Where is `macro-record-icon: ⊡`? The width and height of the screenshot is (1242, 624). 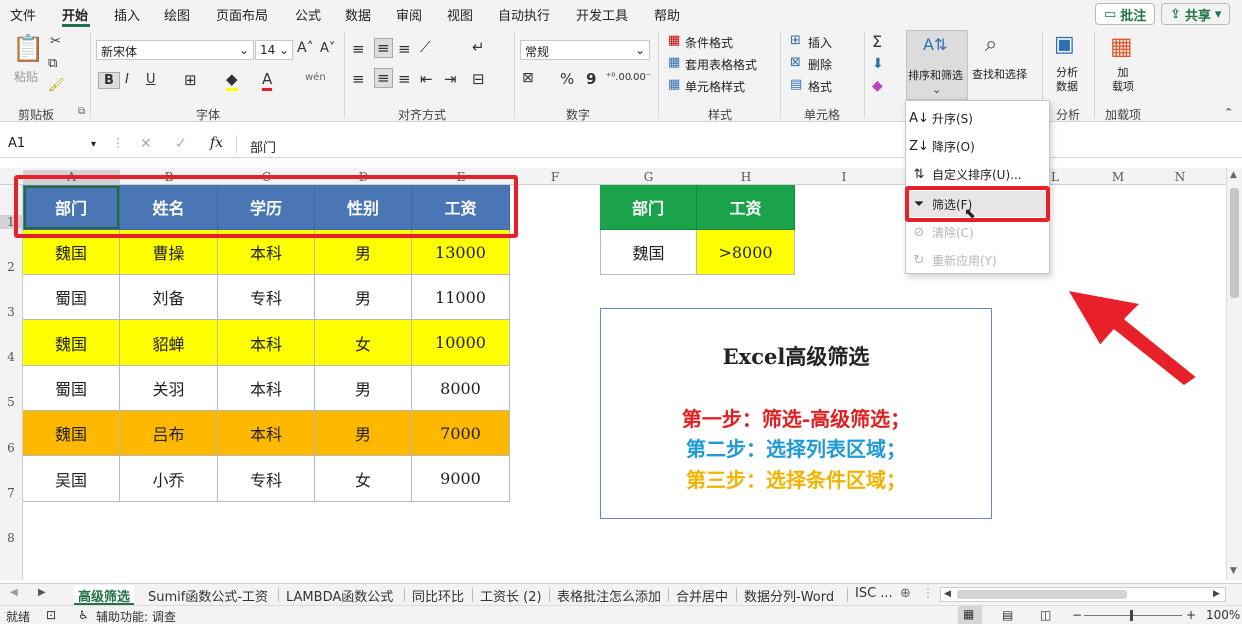 macro-record-icon: ⊡ is located at coordinates (51, 615).